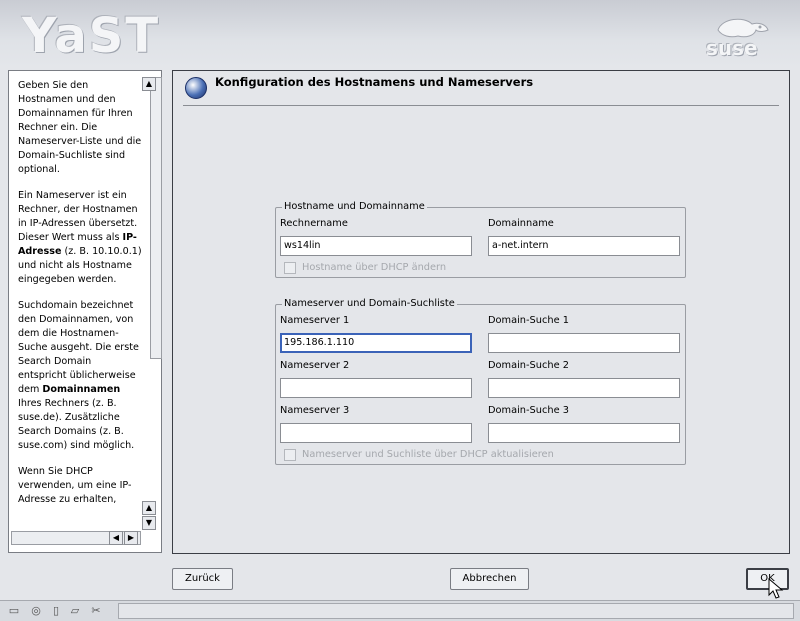 The height and width of the screenshot is (621, 800). What do you see at coordinates (376, 246) in the screenshot?
I see `hostname-input: ws14lin` at bounding box center [376, 246].